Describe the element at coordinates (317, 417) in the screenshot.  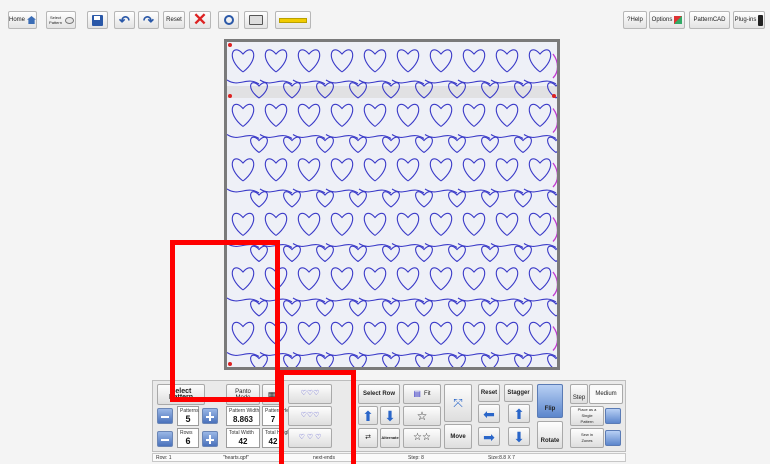
I see `highlight-box-bottom` at that location.